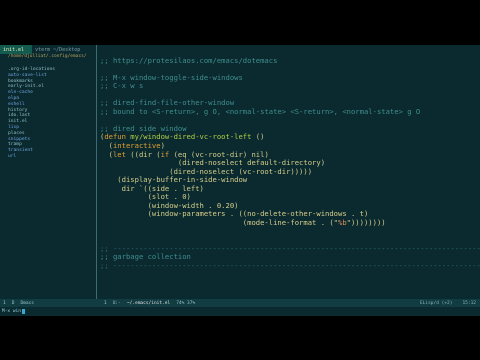 Image resolution: width=480 pixels, height=360 pixels. Describe the element at coordinates (148, 303) in the screenshot. I see `buffer-file-name: ~/.emacs/init.el` at that location.